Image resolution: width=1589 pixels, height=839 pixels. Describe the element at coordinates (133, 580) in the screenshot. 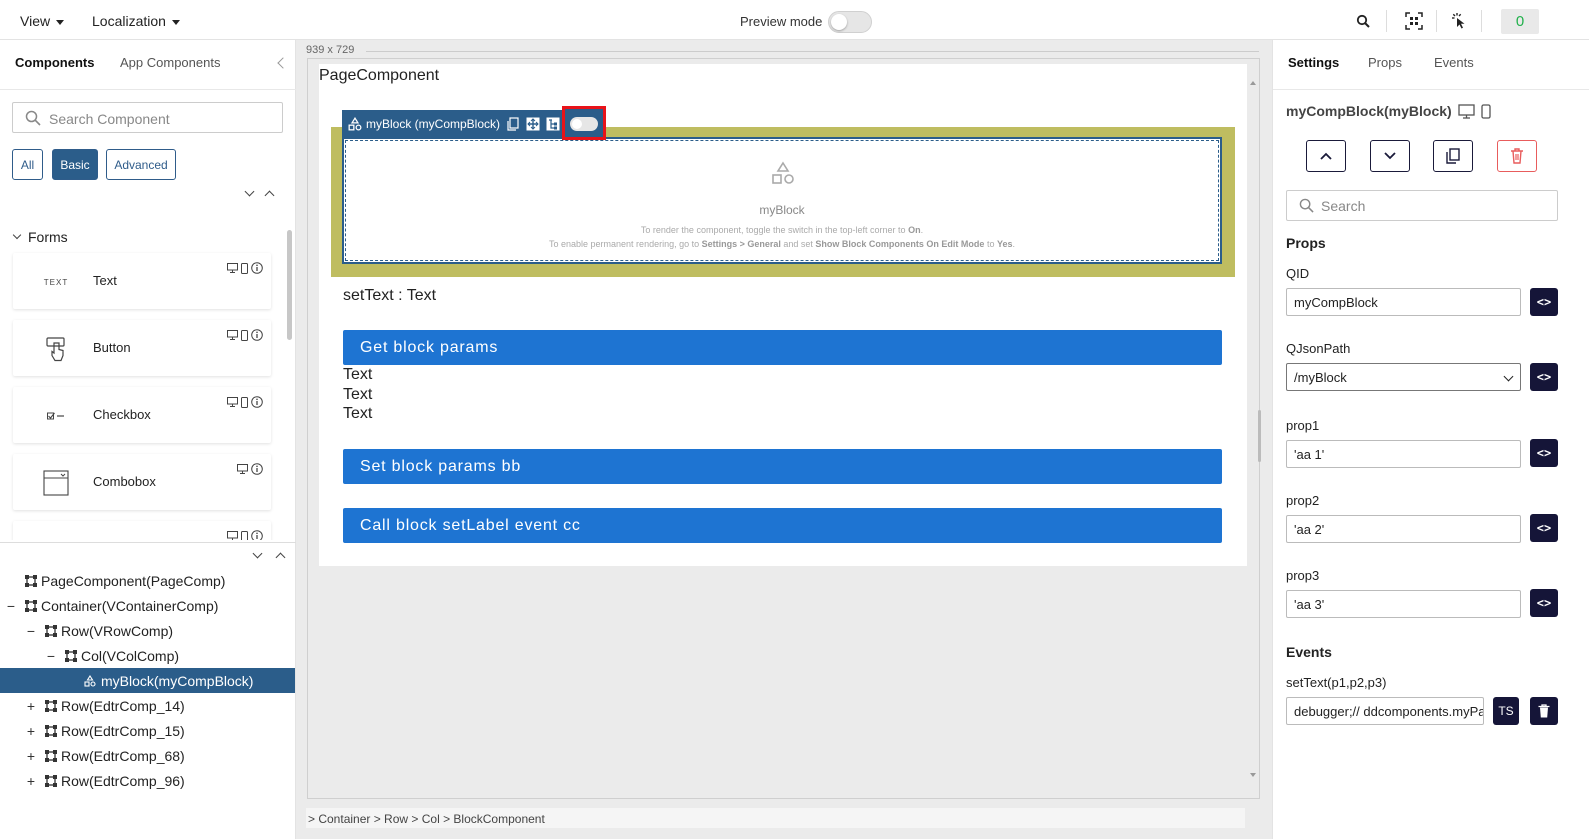

I see `tree-node-label: PageComponent(PageComp)` at that location.